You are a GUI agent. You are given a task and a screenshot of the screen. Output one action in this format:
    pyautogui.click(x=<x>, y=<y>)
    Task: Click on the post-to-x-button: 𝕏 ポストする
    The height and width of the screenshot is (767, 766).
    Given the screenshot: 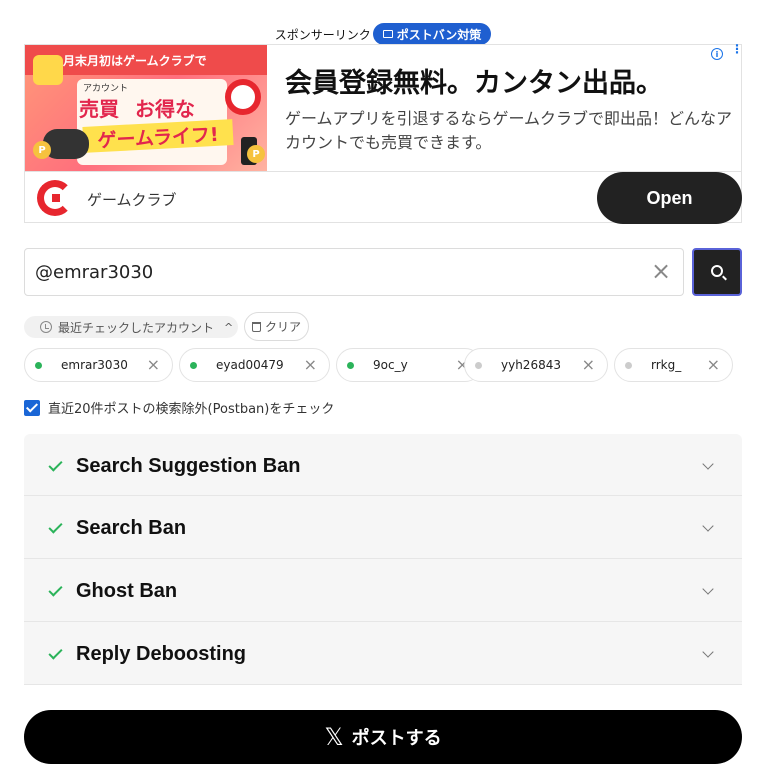 What is the action you would take?
    pyautogui.click(x=383, y=737)
    